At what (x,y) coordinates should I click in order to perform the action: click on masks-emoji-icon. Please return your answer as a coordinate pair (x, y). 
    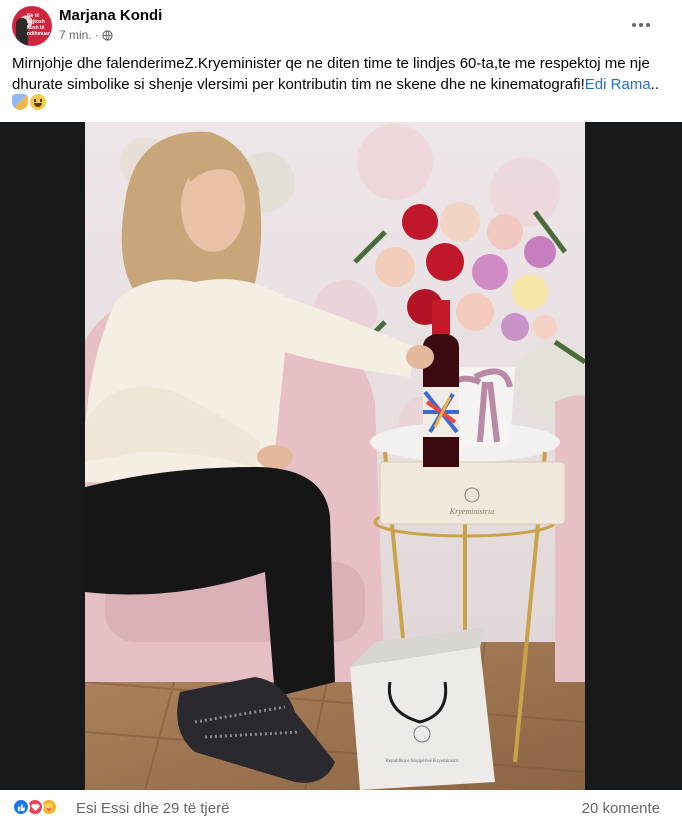
    Looking at the image, I should click on (20, 102).